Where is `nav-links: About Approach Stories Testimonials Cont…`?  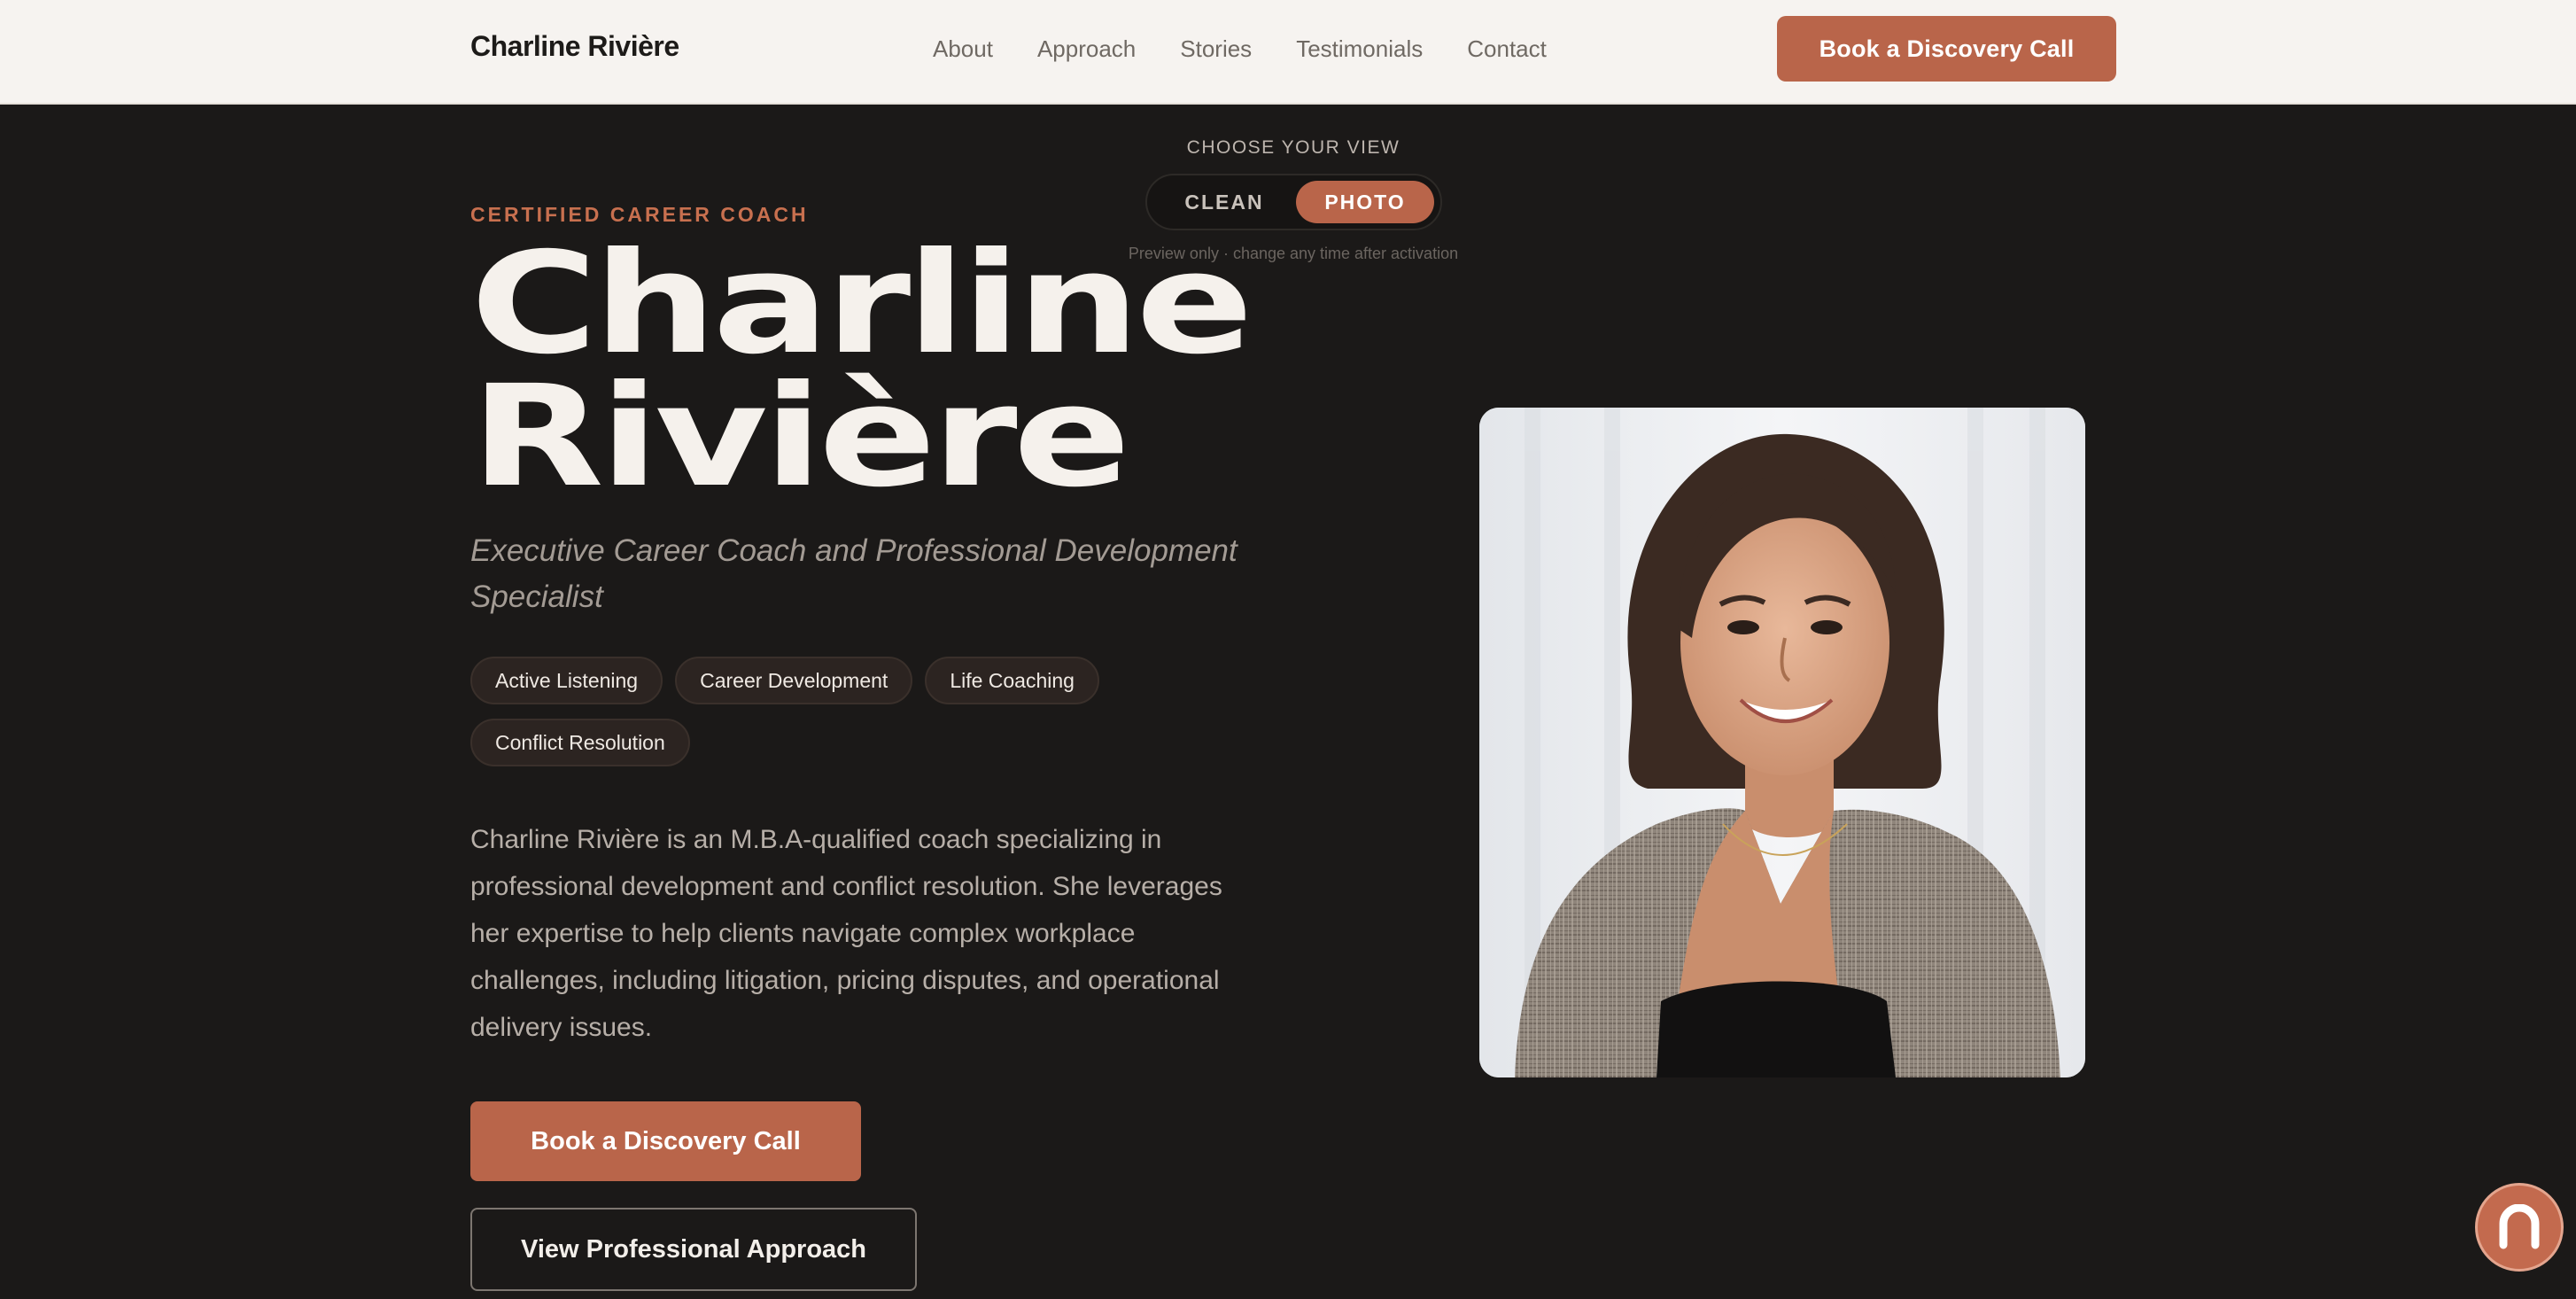 nav-links: About Approach Stories Testimonials Cont… is located at coordinates (1240, 49).